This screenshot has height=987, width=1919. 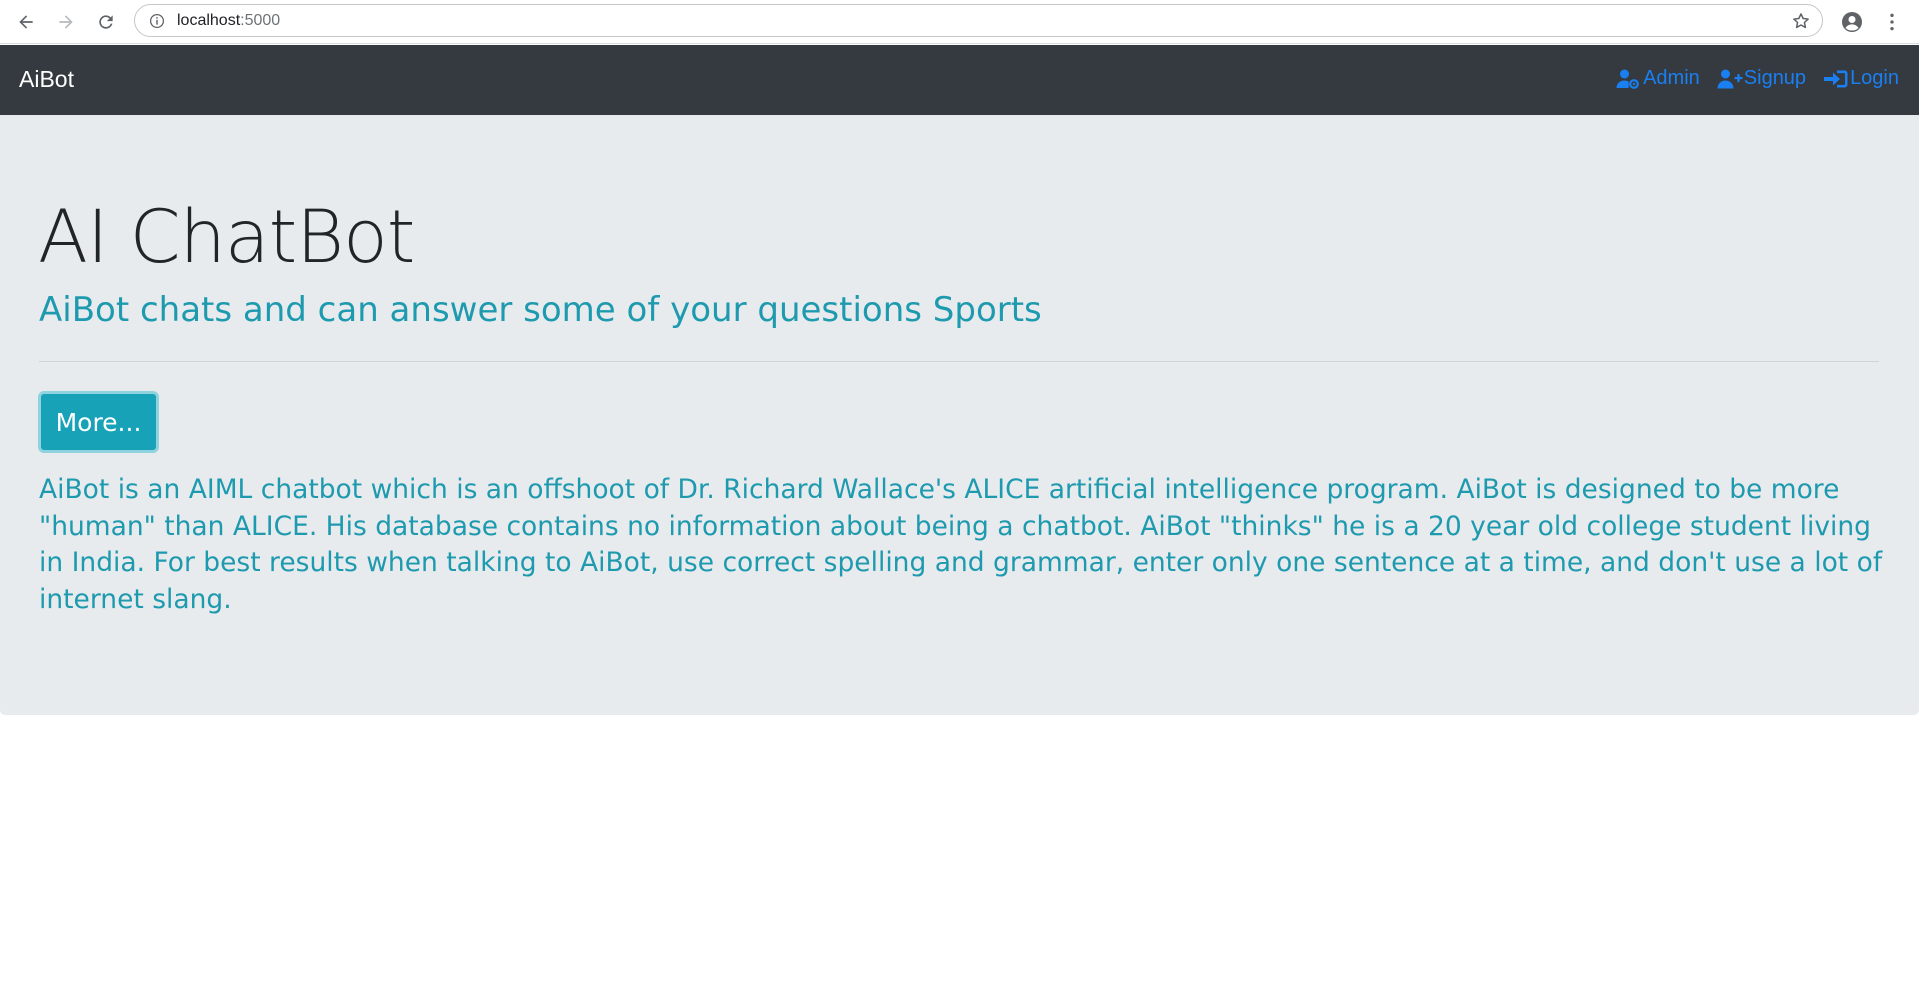 I want to click on url-host: localhost, so click(x=209, y=20).